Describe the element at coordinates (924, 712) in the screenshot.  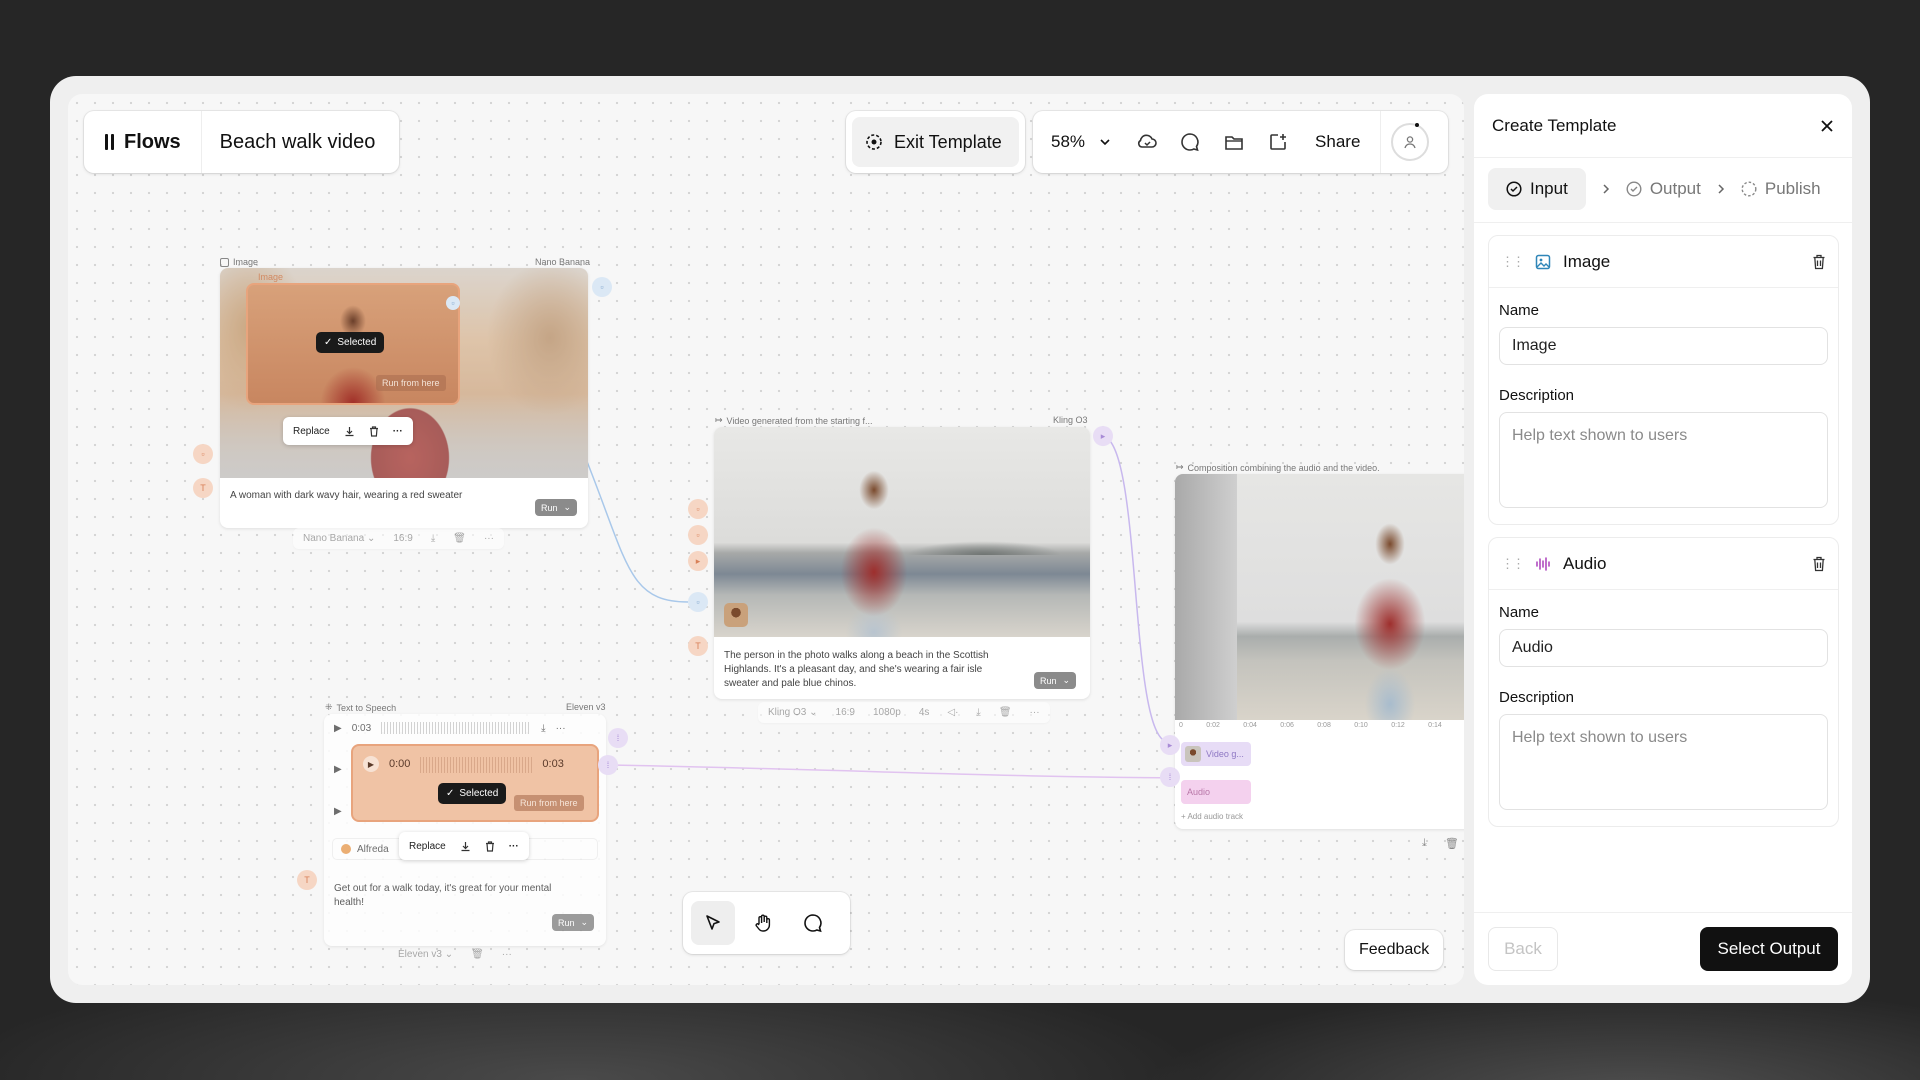
I see `video-meta-duration: 4s` at that location.